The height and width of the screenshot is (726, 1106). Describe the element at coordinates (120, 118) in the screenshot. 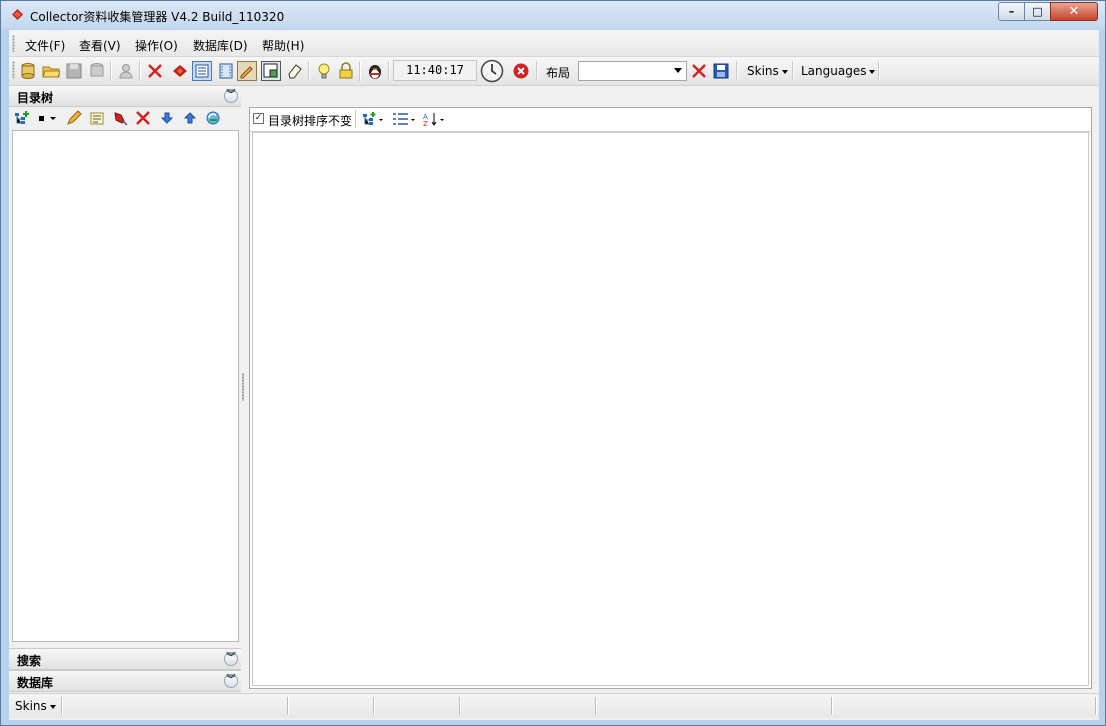

I see `pin-icon` at that location.